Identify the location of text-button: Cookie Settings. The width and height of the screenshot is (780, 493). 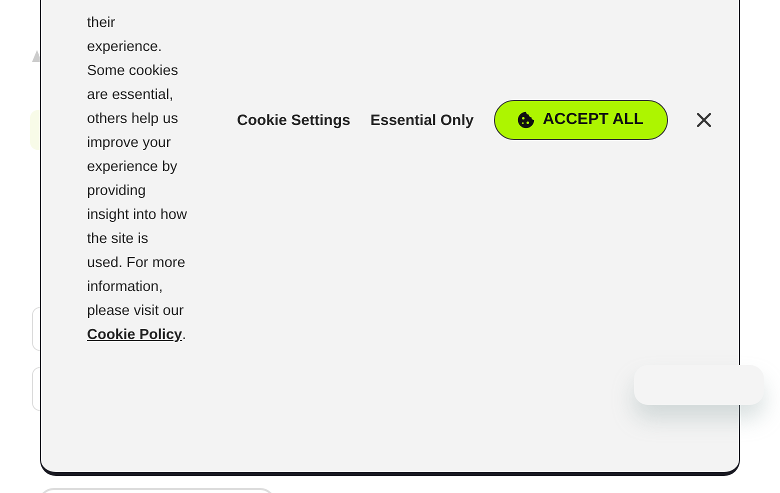
(293, 120).